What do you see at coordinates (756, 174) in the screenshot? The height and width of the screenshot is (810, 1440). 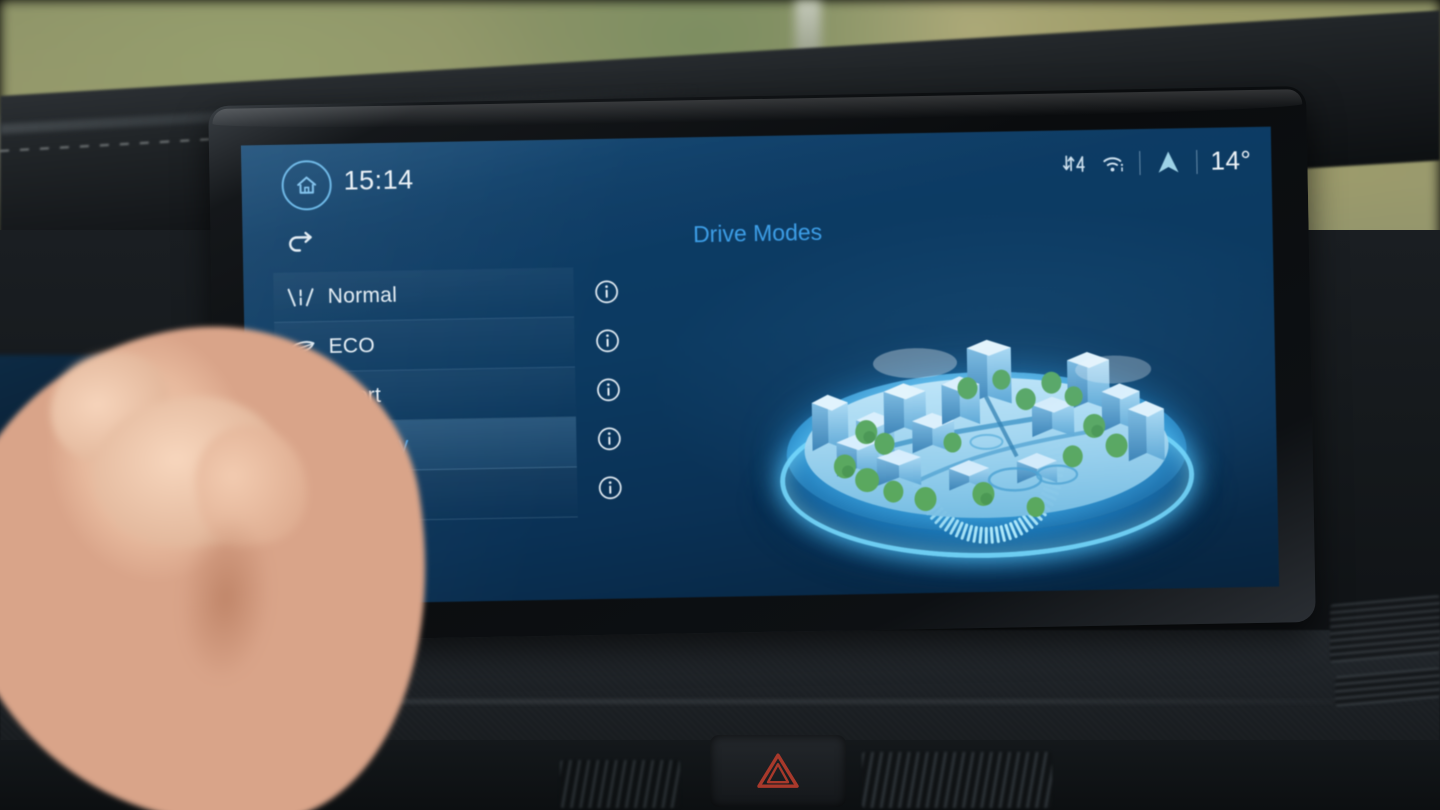 I see `status-bar: 15:14 14°` at bounding box center [756, 174].